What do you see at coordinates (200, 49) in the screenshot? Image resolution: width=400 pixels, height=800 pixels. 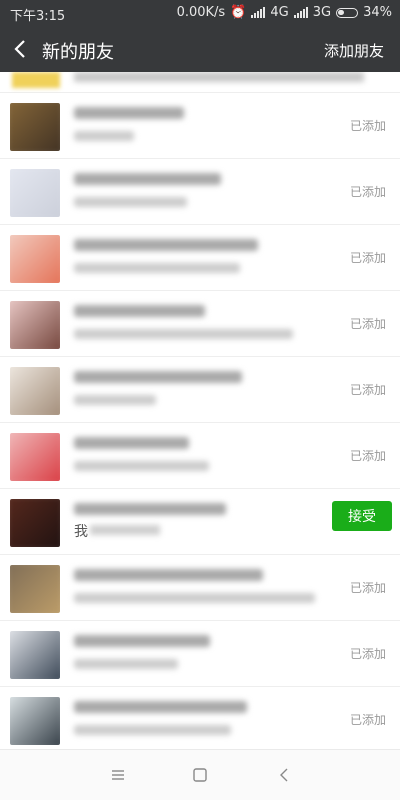 I see `title-bar: 新的朋友 添加朋友` at bounding box center [200, 49].